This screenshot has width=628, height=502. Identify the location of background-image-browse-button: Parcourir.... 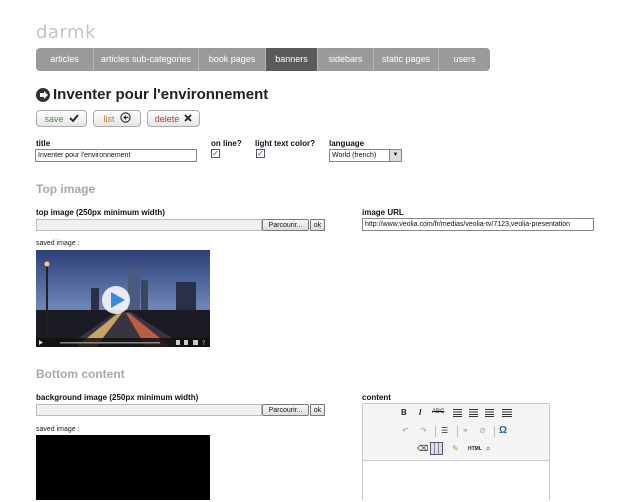
(285, 410).